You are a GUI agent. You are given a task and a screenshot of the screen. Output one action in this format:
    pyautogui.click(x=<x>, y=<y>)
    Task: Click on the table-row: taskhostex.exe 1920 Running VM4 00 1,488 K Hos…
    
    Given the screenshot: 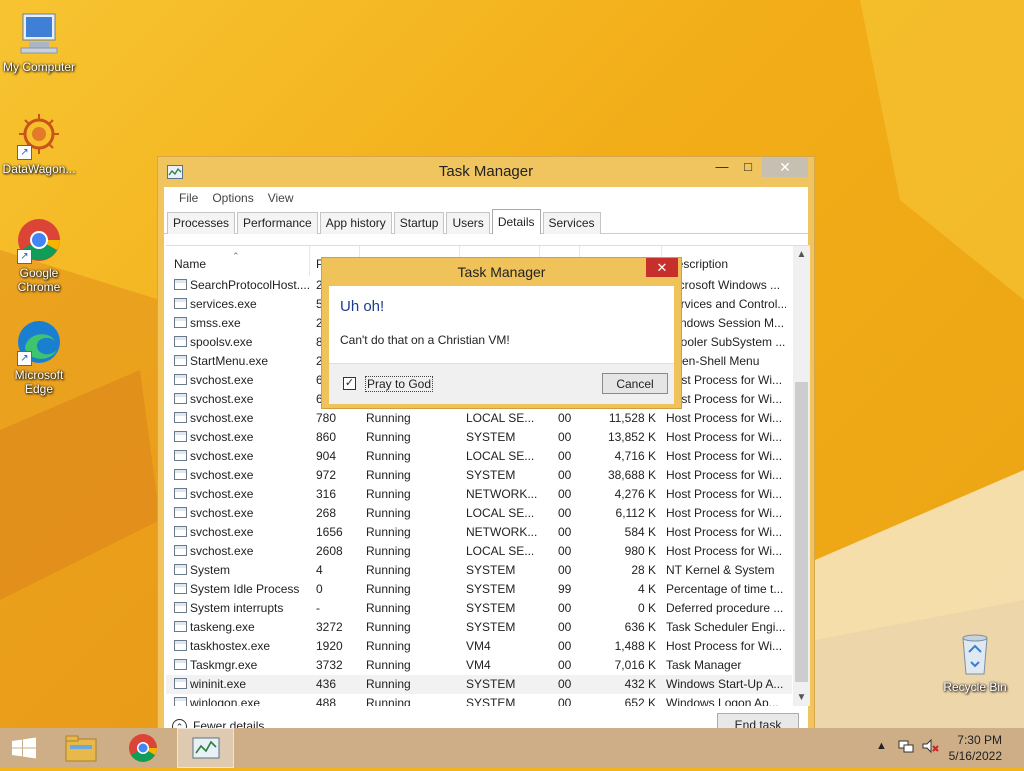 What is the action you would take?
    pyautogui.click(x=479, y=646)
    